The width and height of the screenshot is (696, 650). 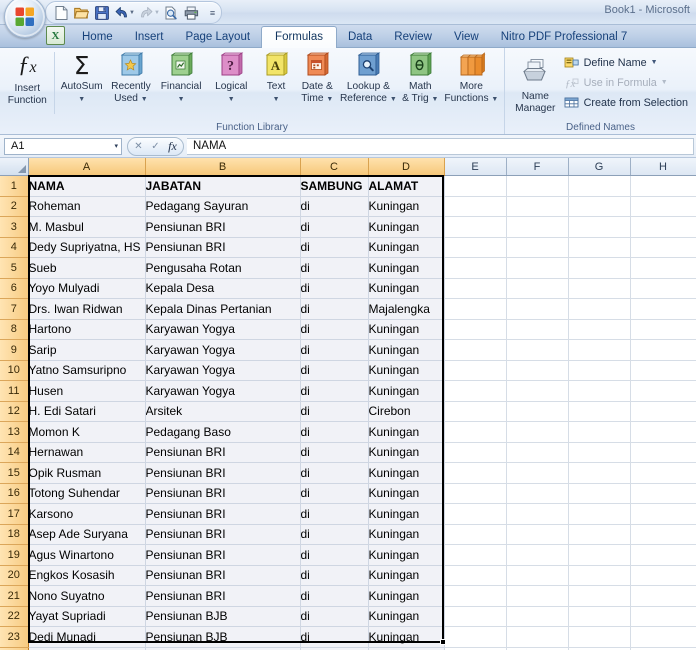 What do you see at coordinates (475, 637) in the screenshot?
I see `cell-E23` at bounding box center [475, 637].